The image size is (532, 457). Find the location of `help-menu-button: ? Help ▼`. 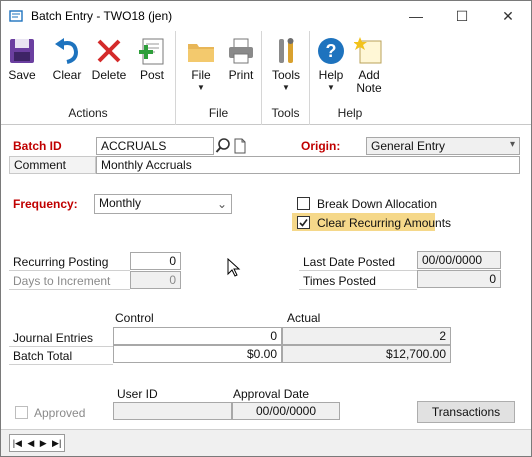

help-menu-button: ? Help ▼ is located at coordinates (331, 64).